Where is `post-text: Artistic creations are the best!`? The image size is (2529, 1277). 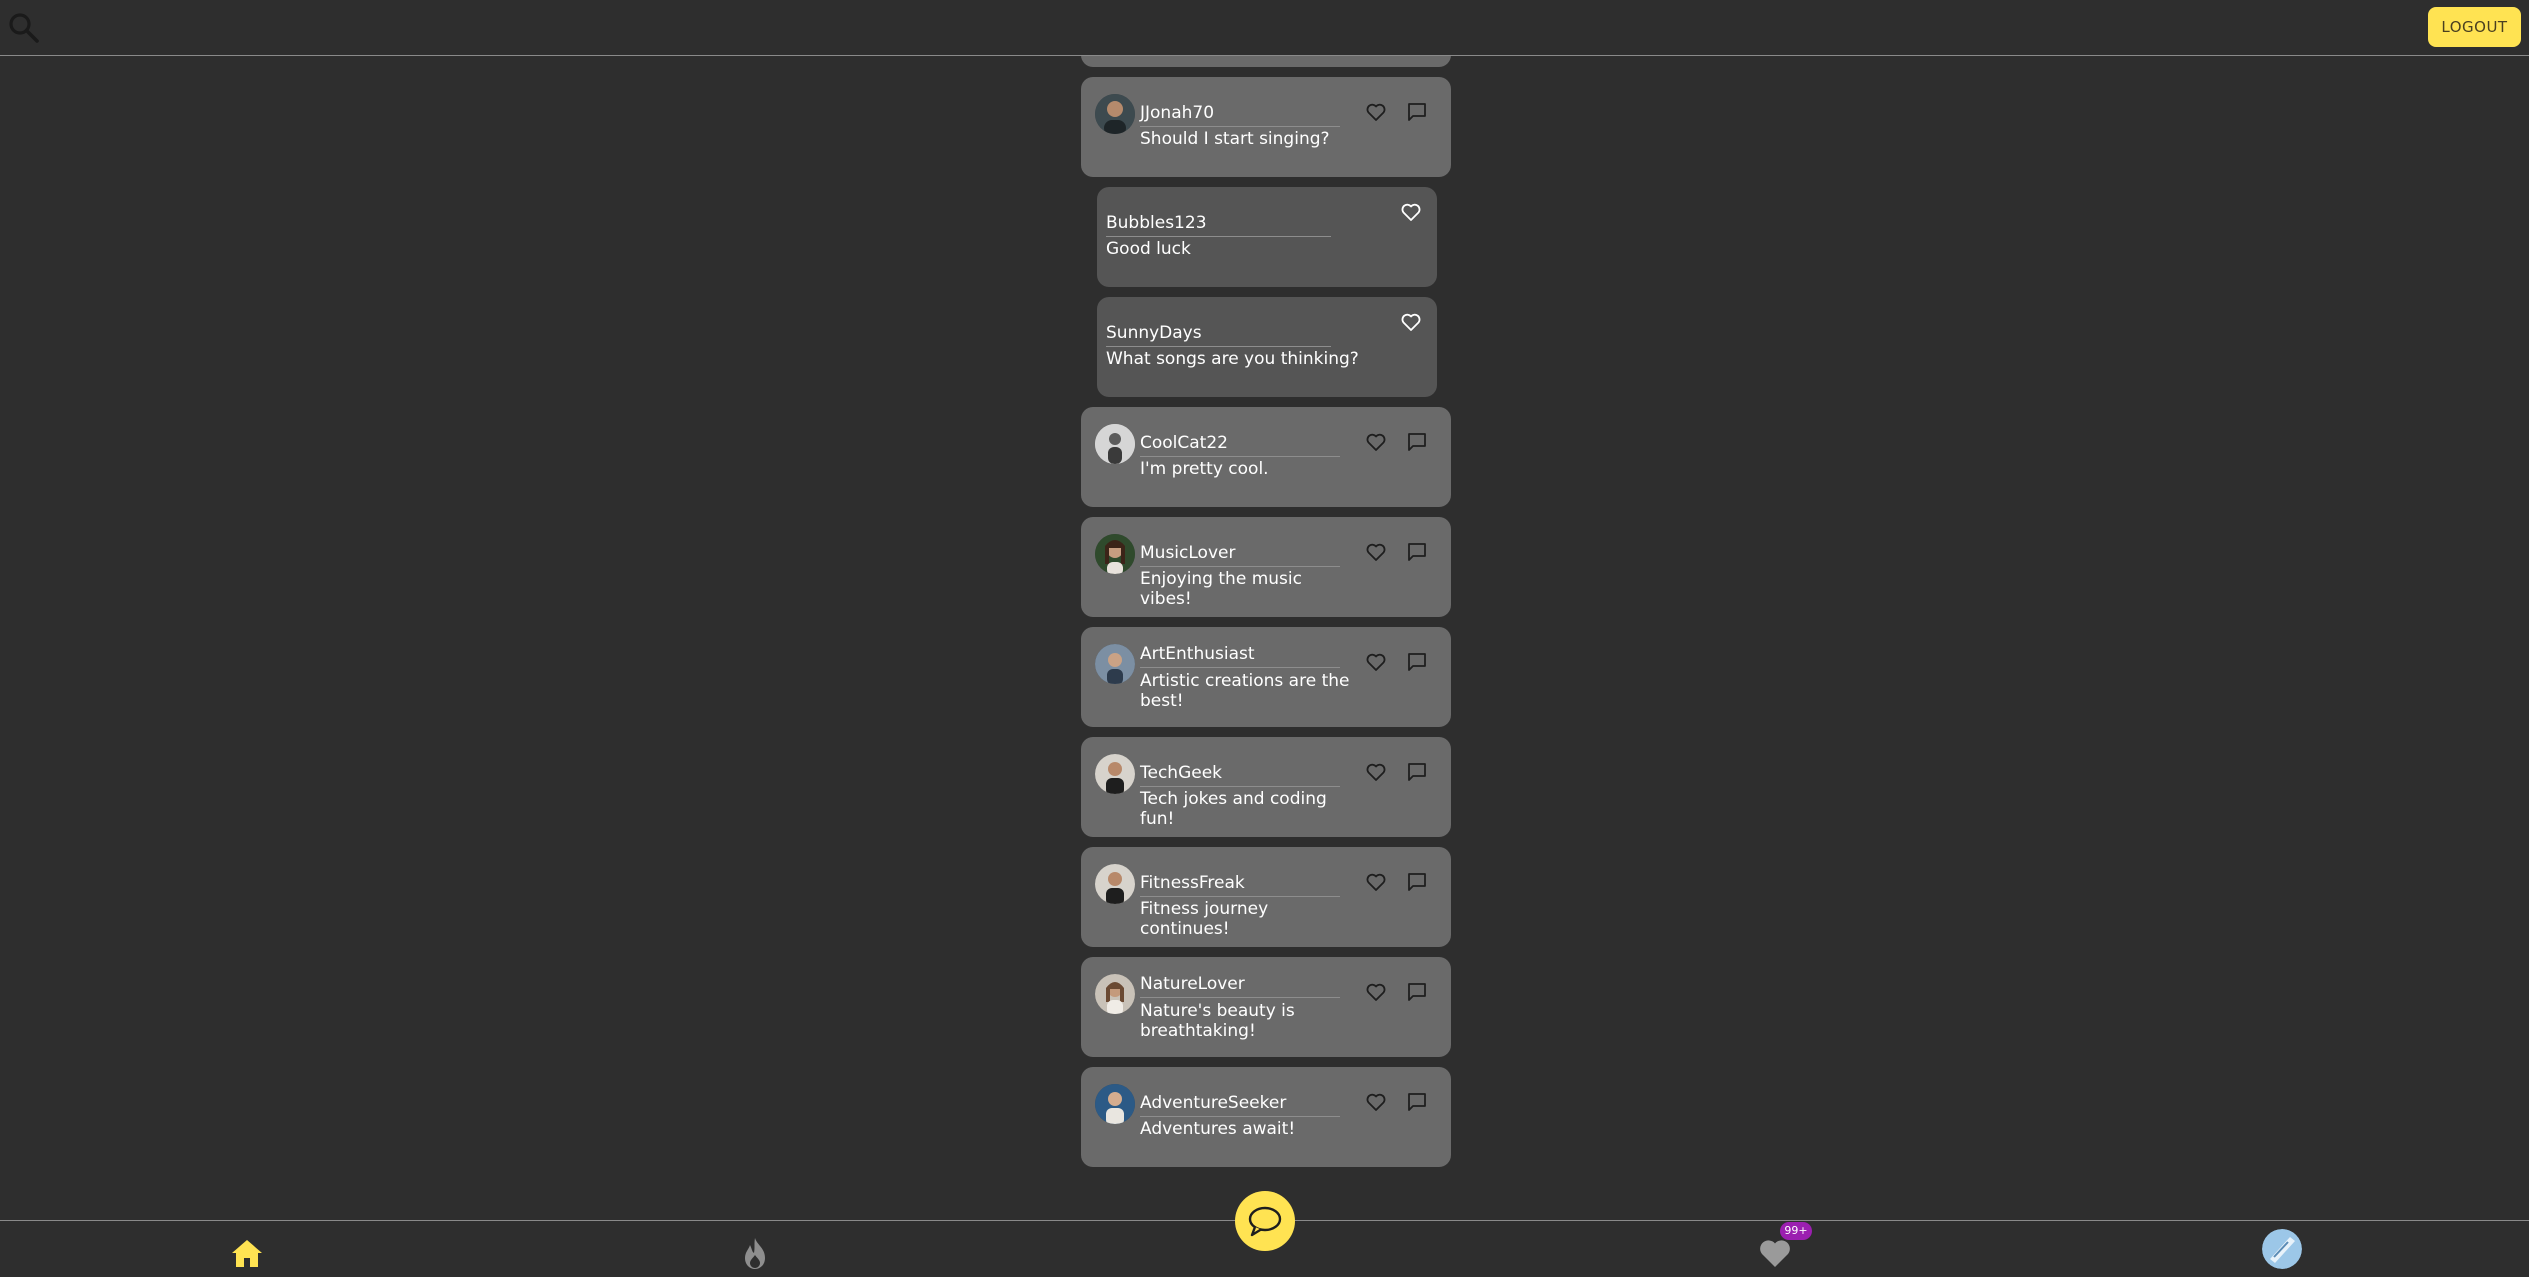
post-text: Artistic creations are the best! is located at coordinates (1245, 691).